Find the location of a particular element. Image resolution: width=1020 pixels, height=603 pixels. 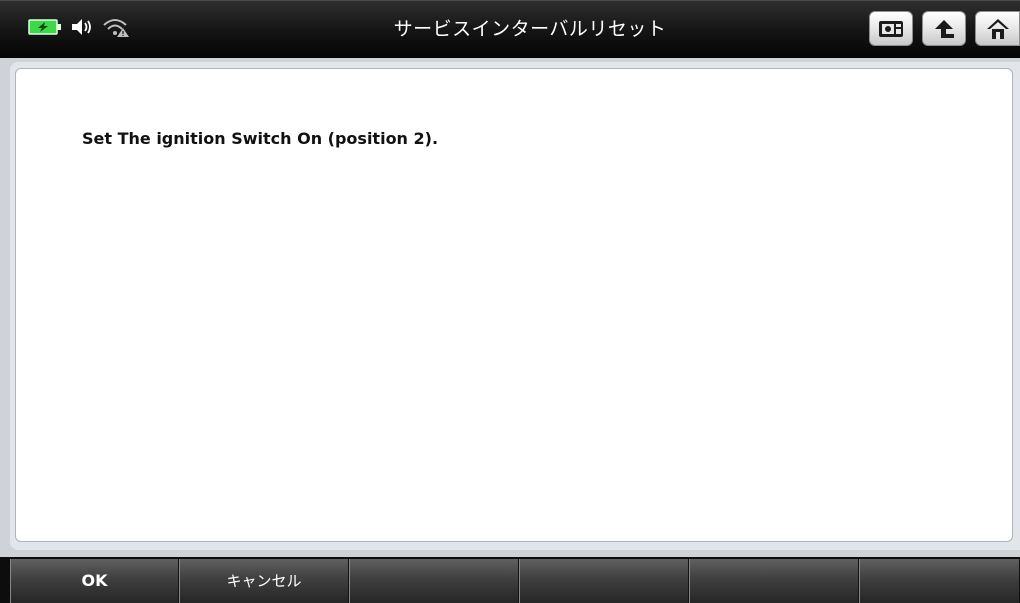

page-title: サービスインターバルリセット is located at coordinates (530, 29).